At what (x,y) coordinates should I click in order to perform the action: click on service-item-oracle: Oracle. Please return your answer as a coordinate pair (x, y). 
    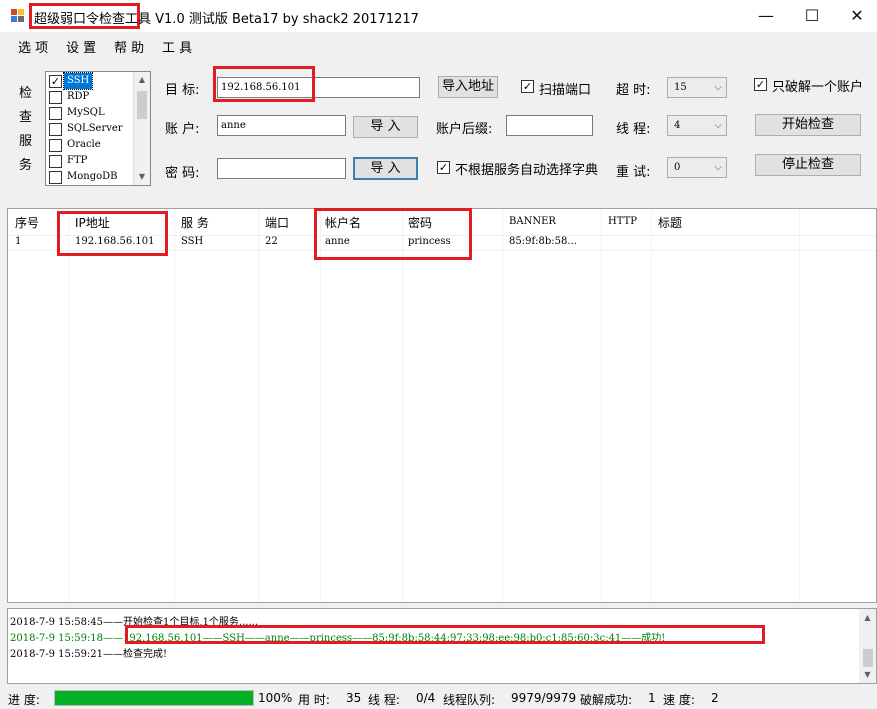
    Looking at the image, I should click on (91, 145).